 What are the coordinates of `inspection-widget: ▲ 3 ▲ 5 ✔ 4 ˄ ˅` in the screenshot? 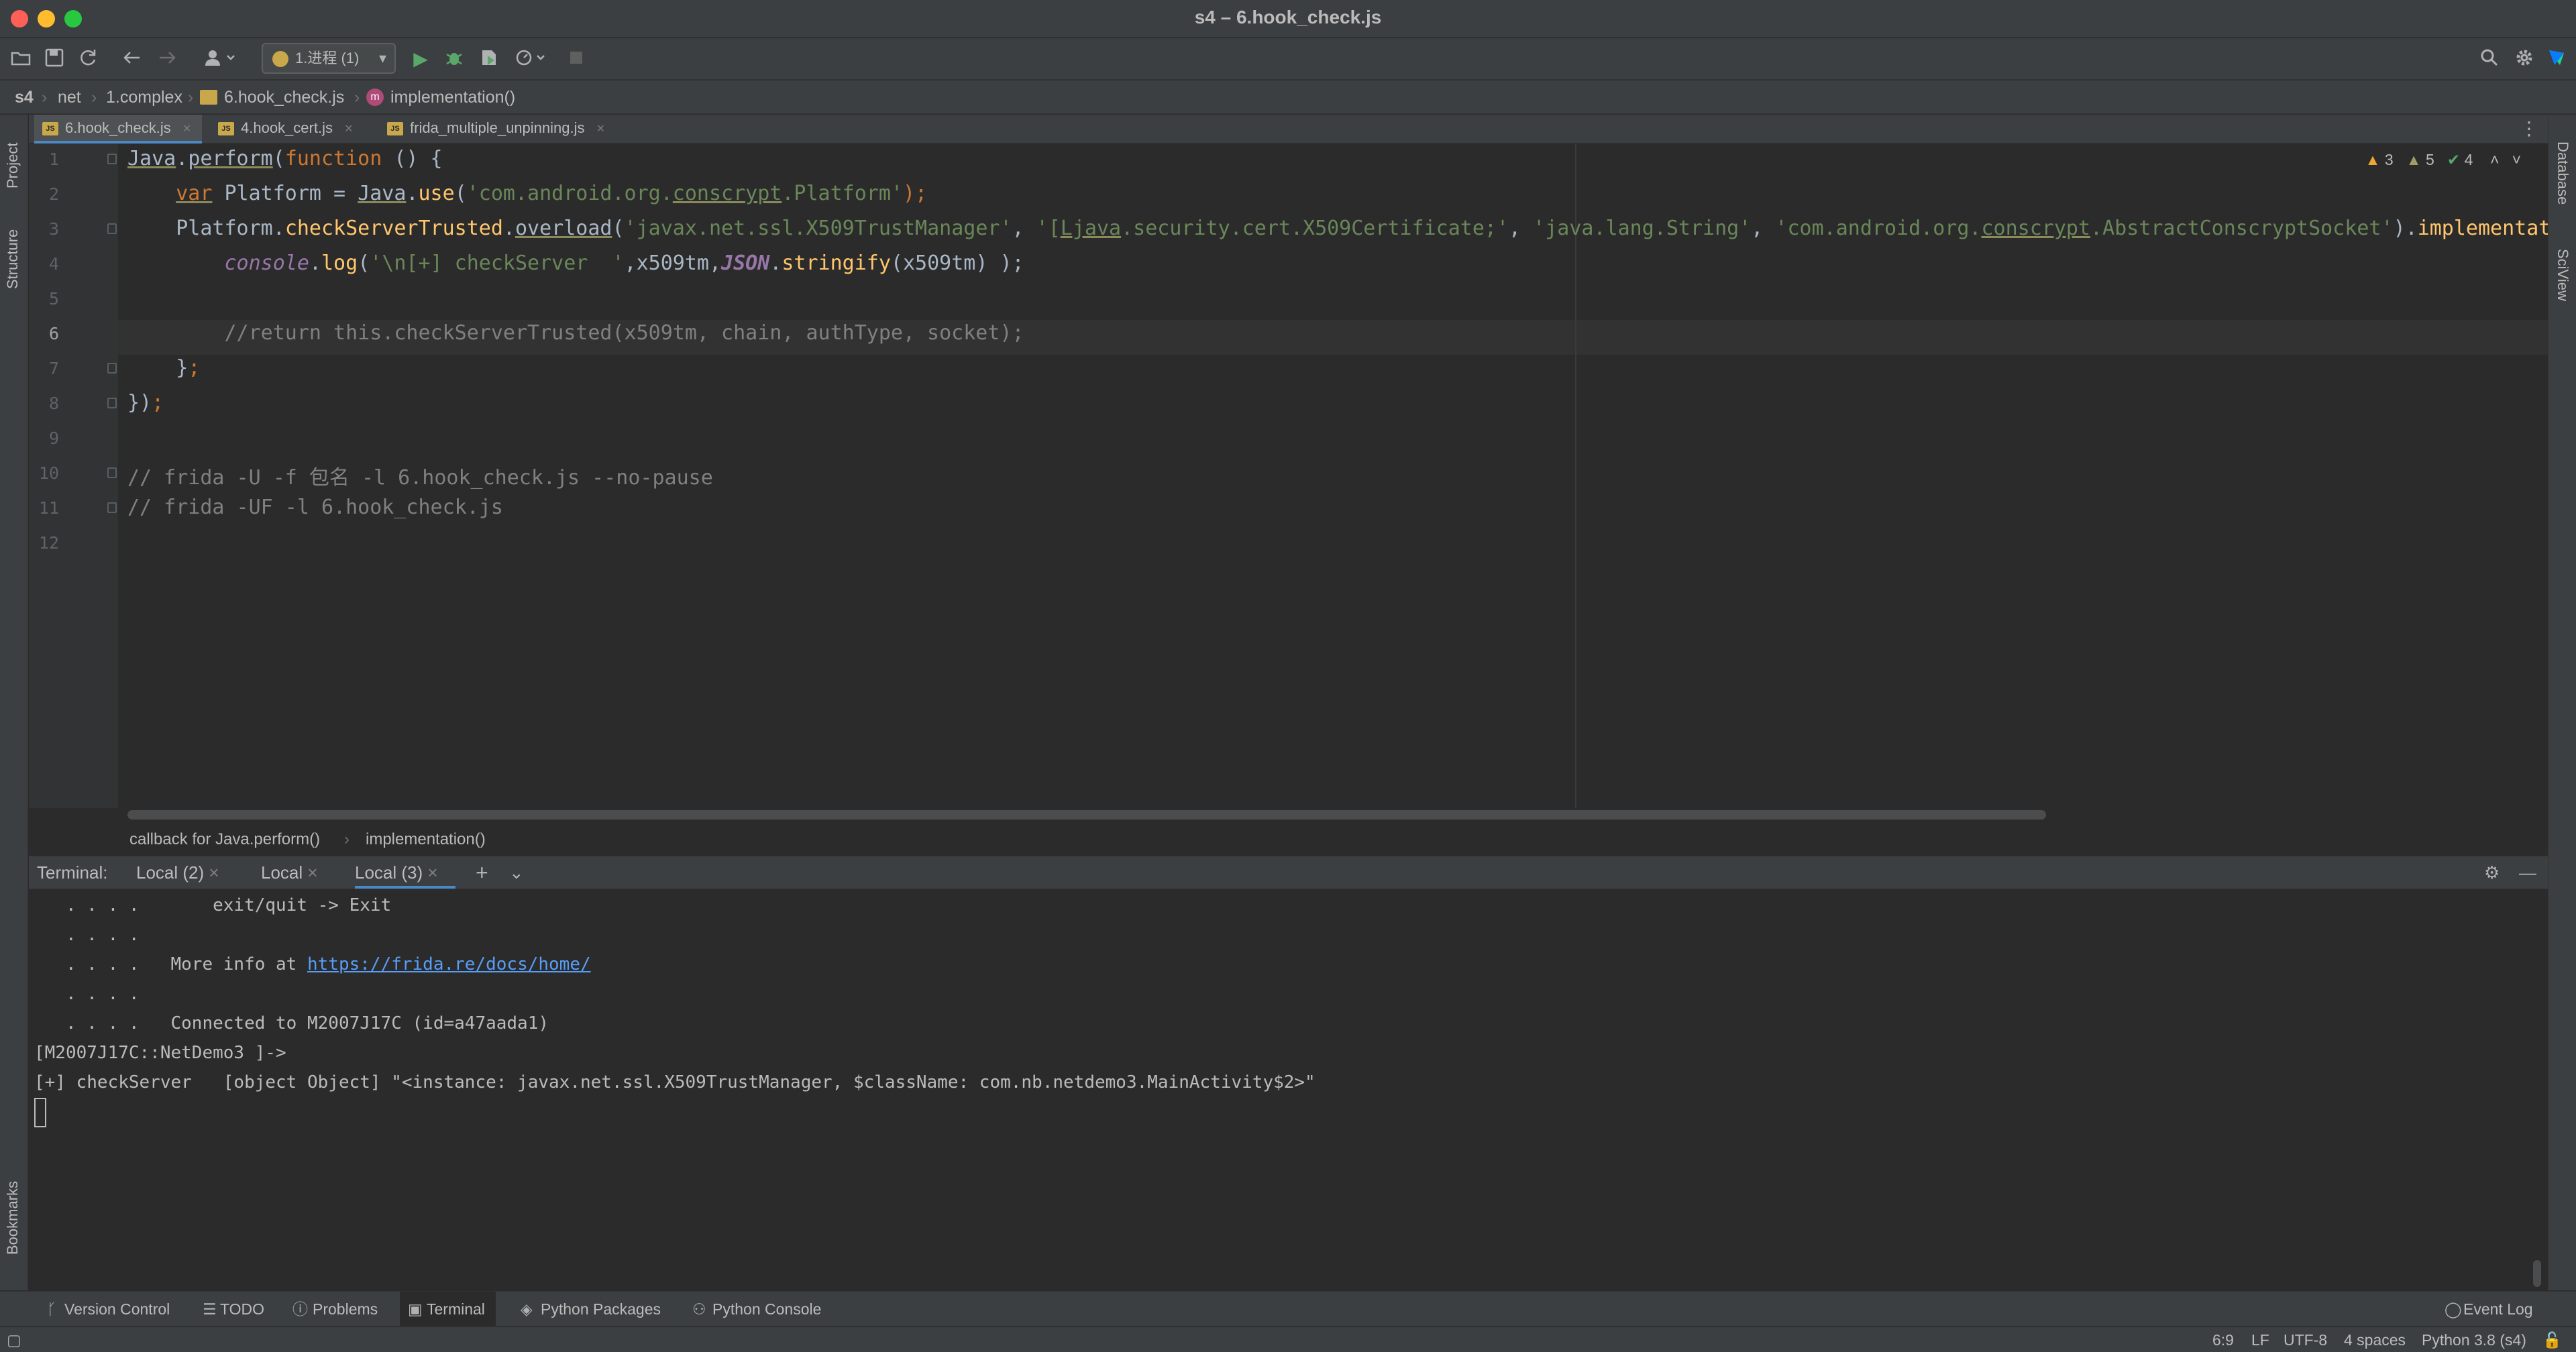 It's located at (2443, 160).